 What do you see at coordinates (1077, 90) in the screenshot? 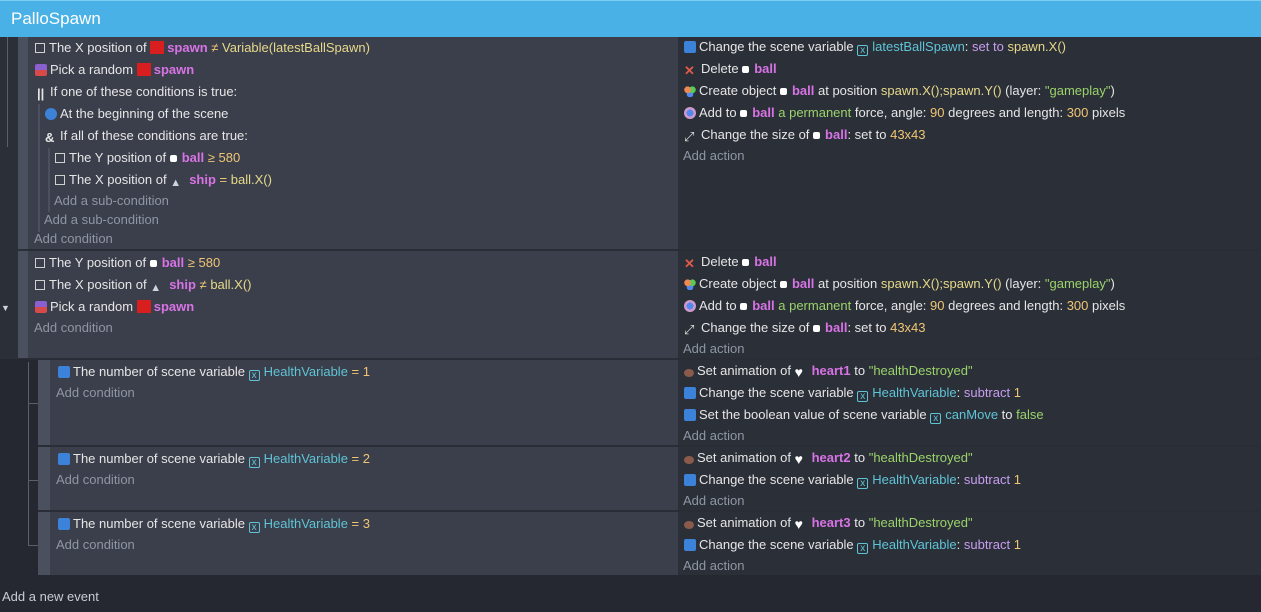
I see `layer-name: "gameplay"` at bounding box center [1077, 90].